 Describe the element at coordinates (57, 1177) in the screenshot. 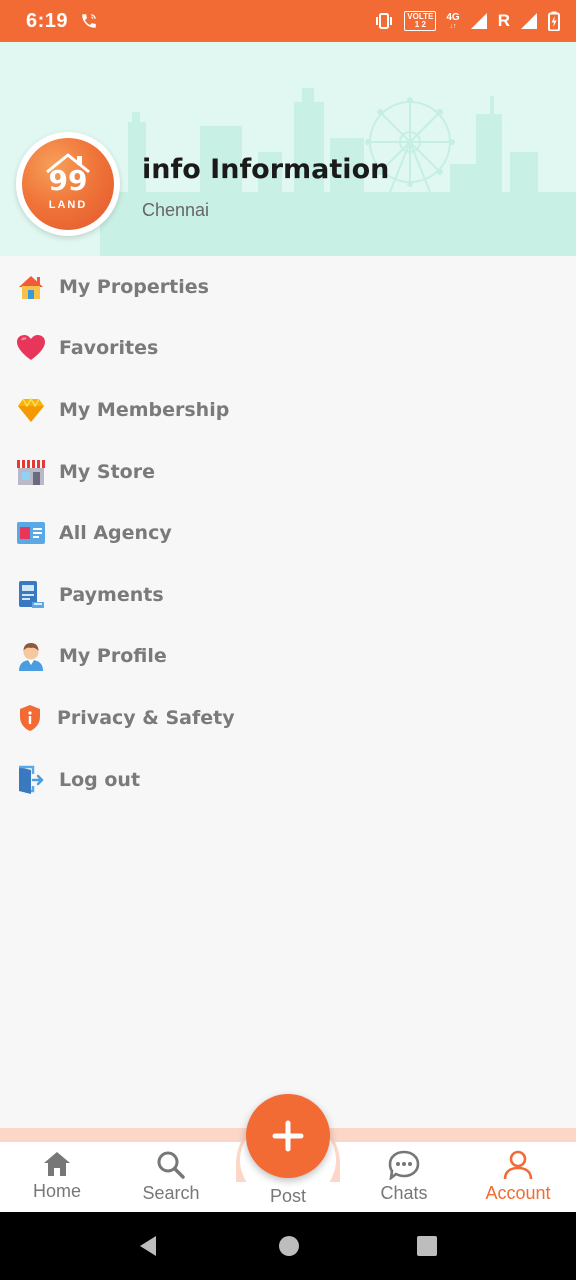

I see `nav-home: Home` at that location.